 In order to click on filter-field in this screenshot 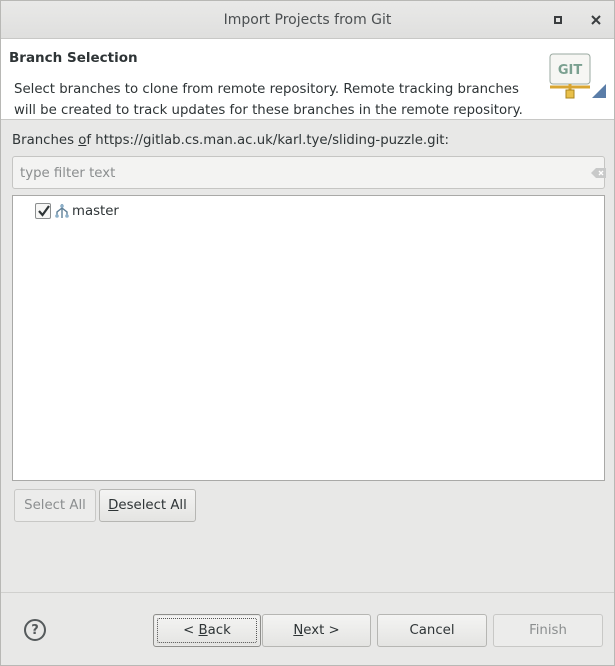, I will do `click(309, 172)`.